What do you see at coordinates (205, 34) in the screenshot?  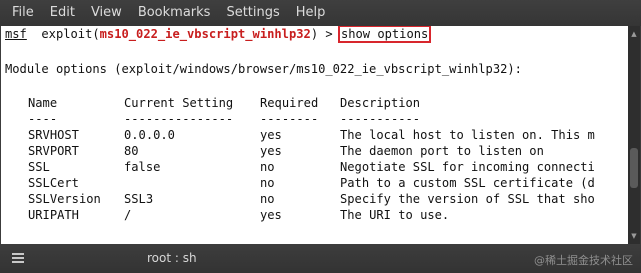 I see `module-name: ms10_022_ie_vbscript_winhlp32` at bounding box center [205, 34].